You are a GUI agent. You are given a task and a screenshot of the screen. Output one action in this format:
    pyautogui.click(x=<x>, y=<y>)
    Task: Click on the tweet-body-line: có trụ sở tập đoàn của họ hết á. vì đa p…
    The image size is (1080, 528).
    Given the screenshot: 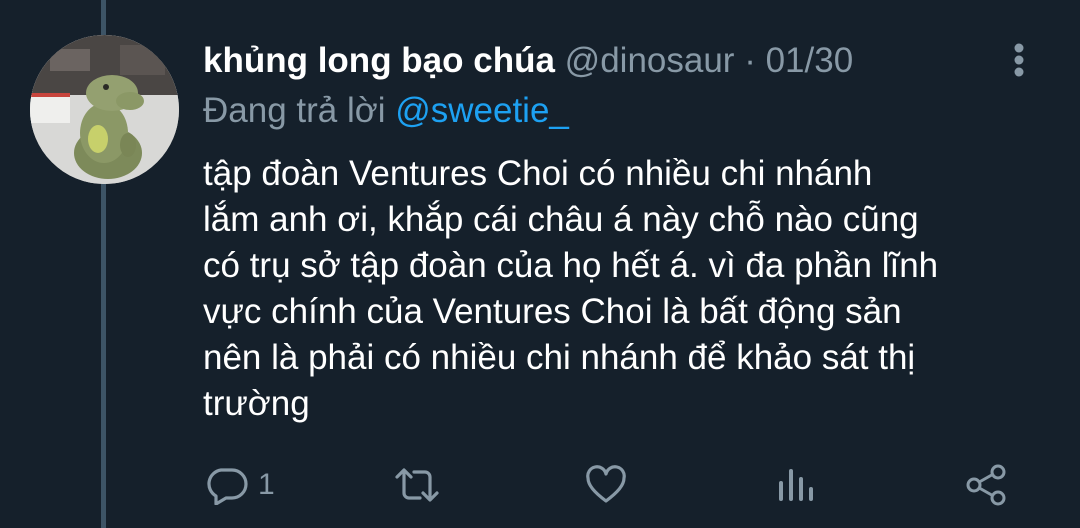 What is the action you would take?
    pyautogui.click(x=571, y=265)
    